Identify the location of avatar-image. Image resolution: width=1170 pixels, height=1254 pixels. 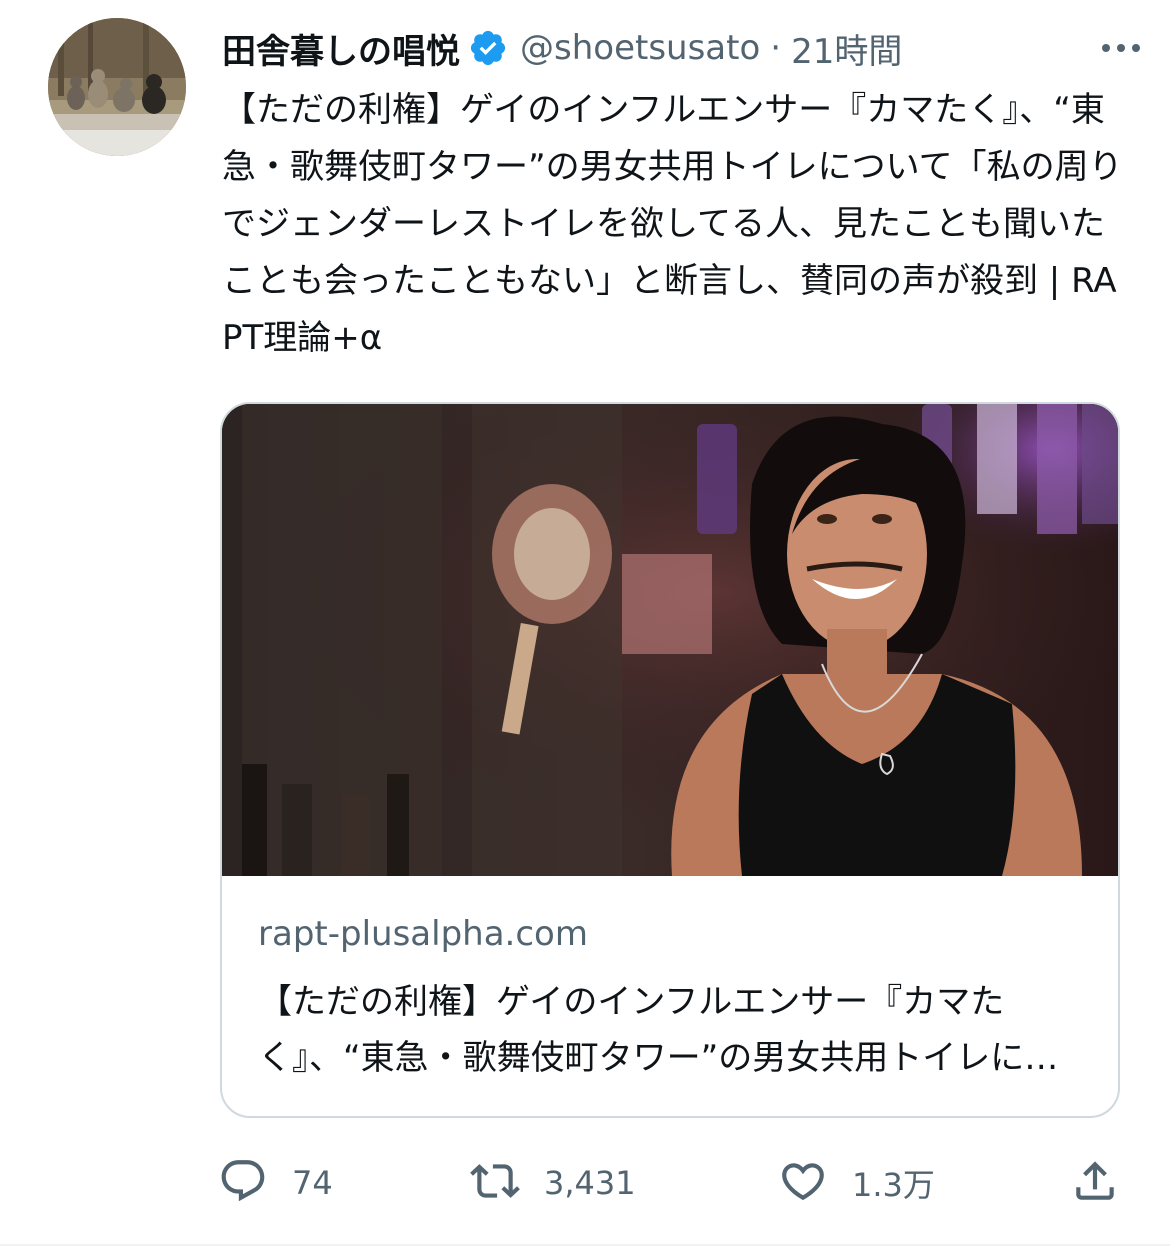
(117, 87).